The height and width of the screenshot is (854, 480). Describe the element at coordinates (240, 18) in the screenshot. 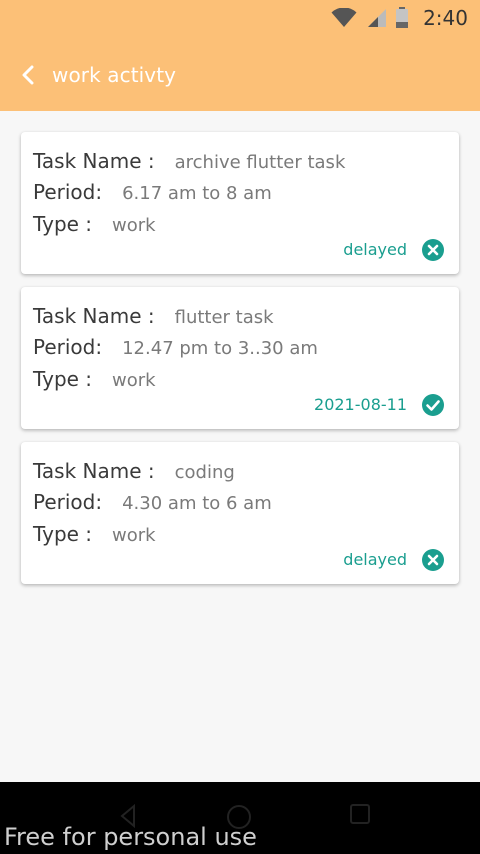

I see `status-bar: 2:40` at that location.